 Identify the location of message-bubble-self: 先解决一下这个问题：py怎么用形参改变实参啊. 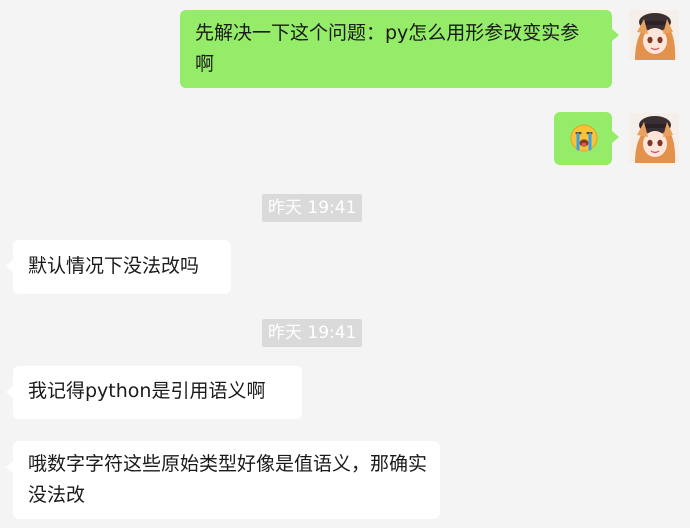
(399, 49).